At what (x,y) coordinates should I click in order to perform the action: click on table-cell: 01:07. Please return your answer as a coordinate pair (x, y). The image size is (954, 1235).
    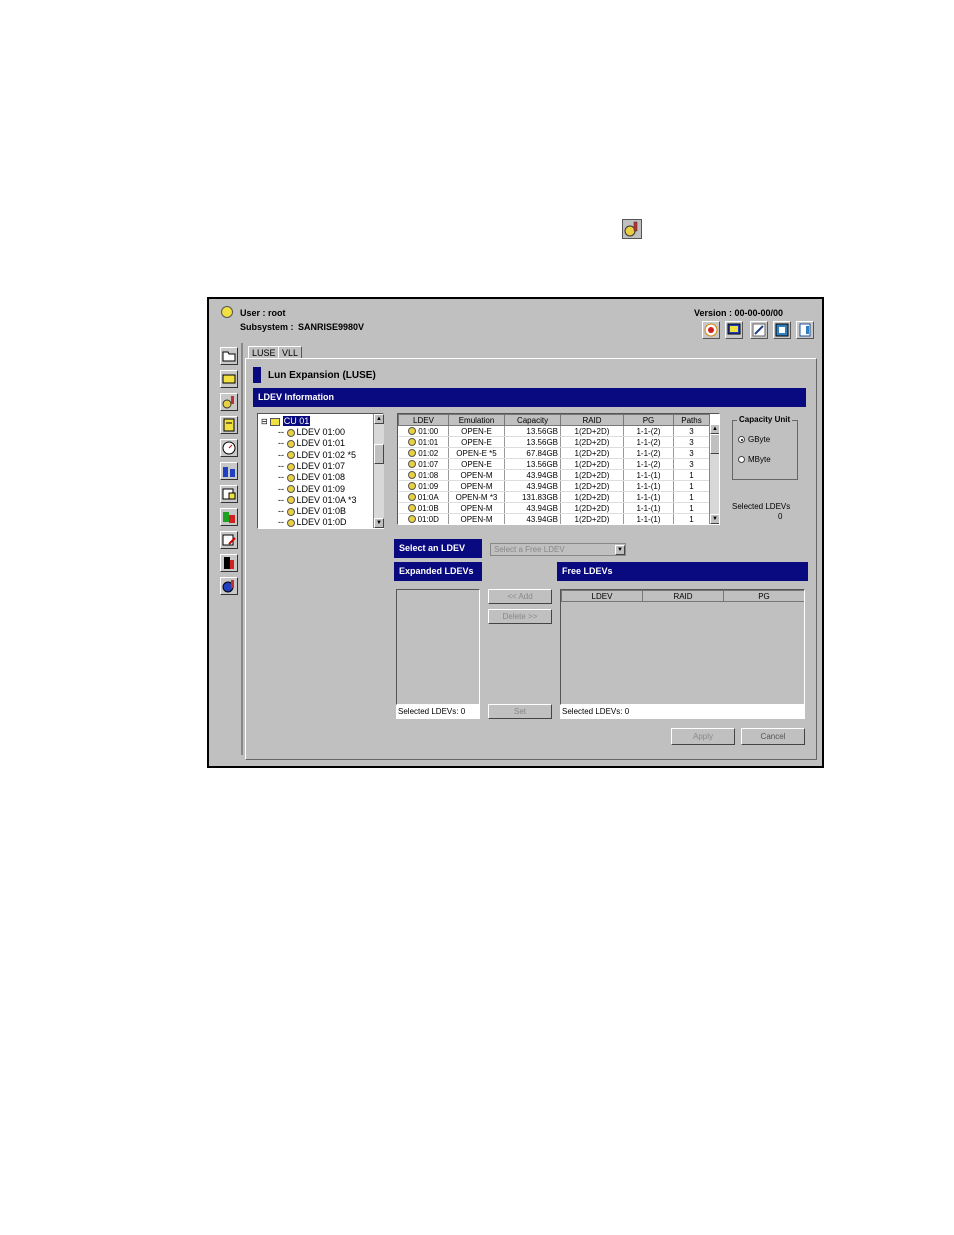
    Looking at the image, I should click on (423, 464).